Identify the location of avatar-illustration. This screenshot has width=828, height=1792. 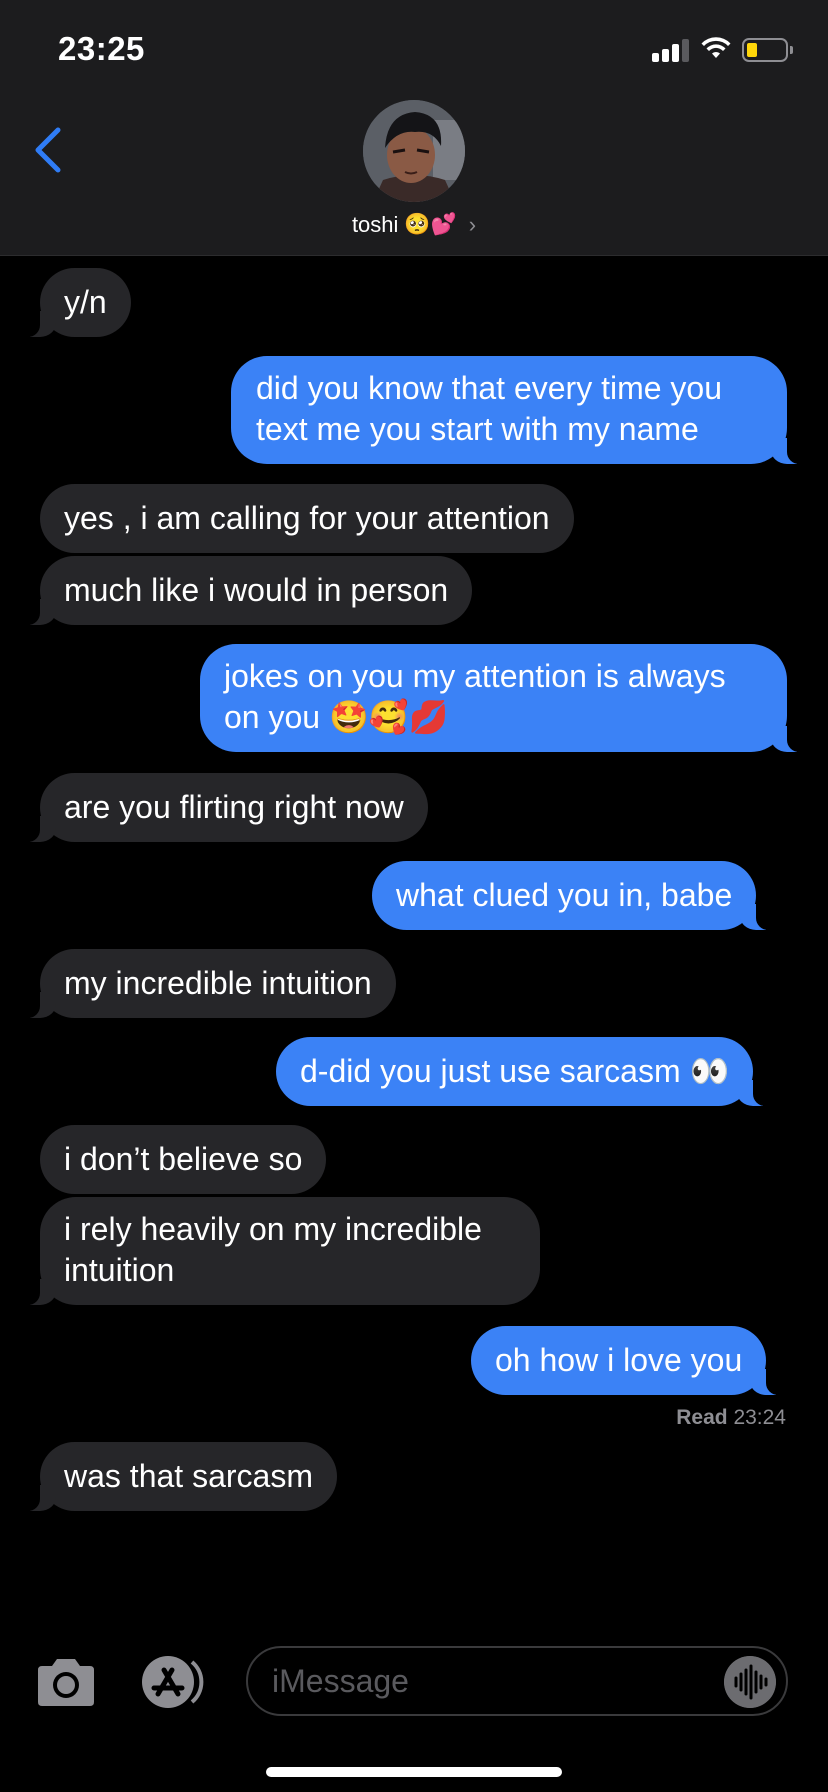
(414, 151).